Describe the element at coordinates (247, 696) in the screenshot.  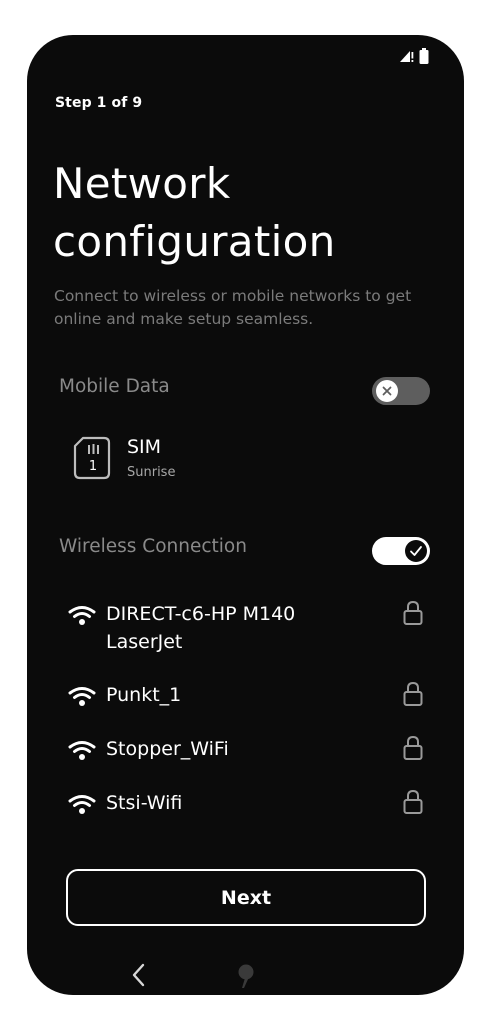
I see `wifi-network-item: Punkt_1` at that location.